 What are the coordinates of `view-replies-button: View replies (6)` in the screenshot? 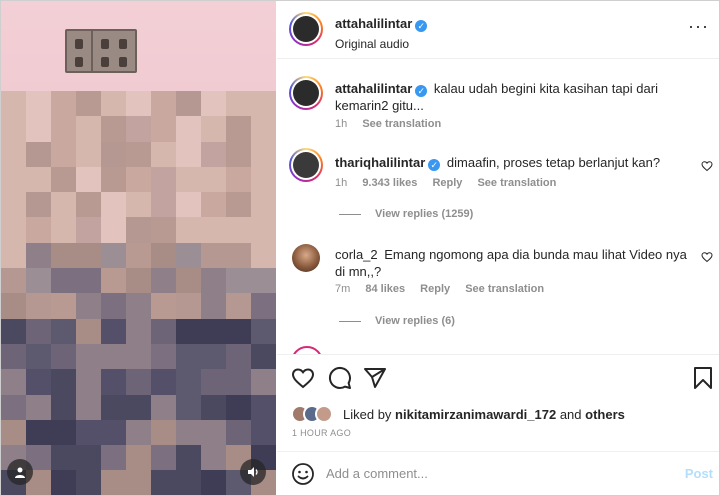 It's located at (397, 321).